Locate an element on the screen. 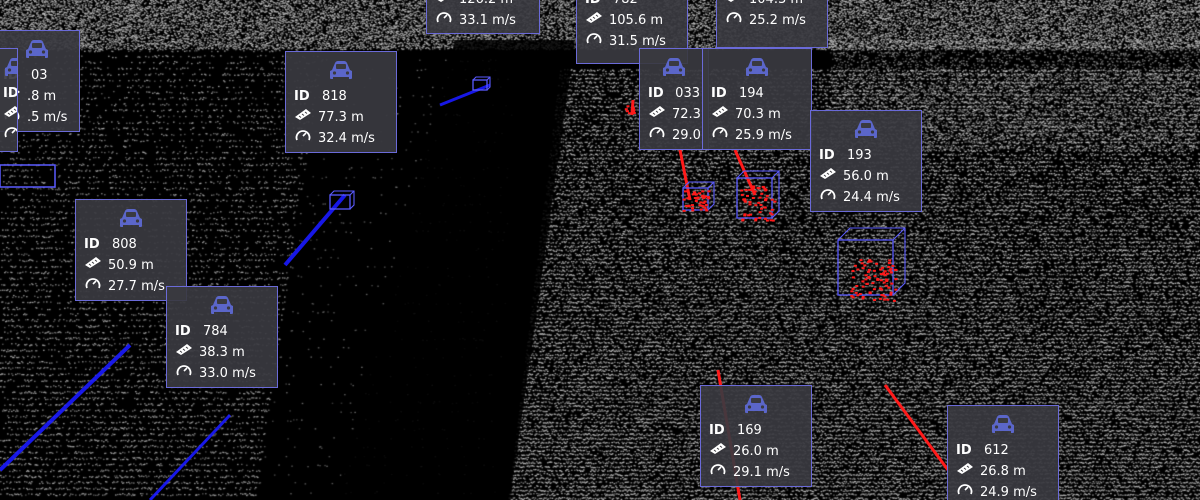 The image size is (1200, 500). track-card: ID s is located at coordinates (9, 100).